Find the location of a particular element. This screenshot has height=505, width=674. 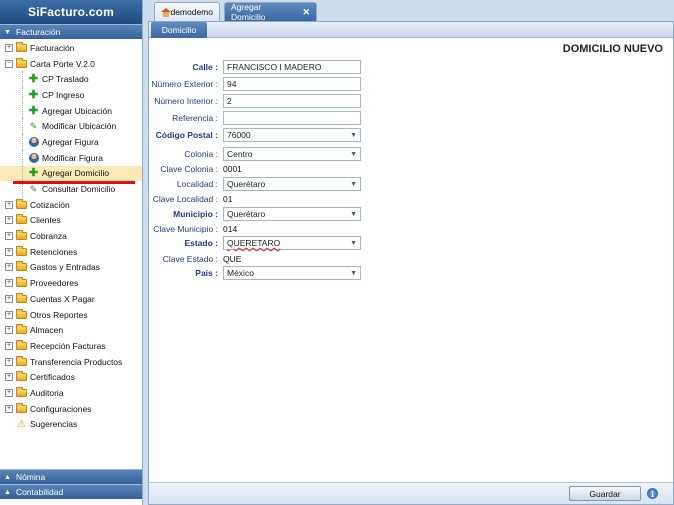

menu-item: + Certificados is located at coordinates (71, 377).